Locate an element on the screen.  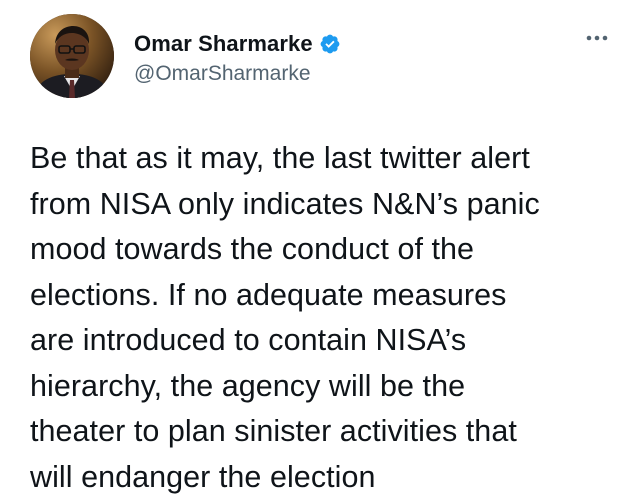
author-name-row: Omar Sharmarke is located at coordinates (237, 44).